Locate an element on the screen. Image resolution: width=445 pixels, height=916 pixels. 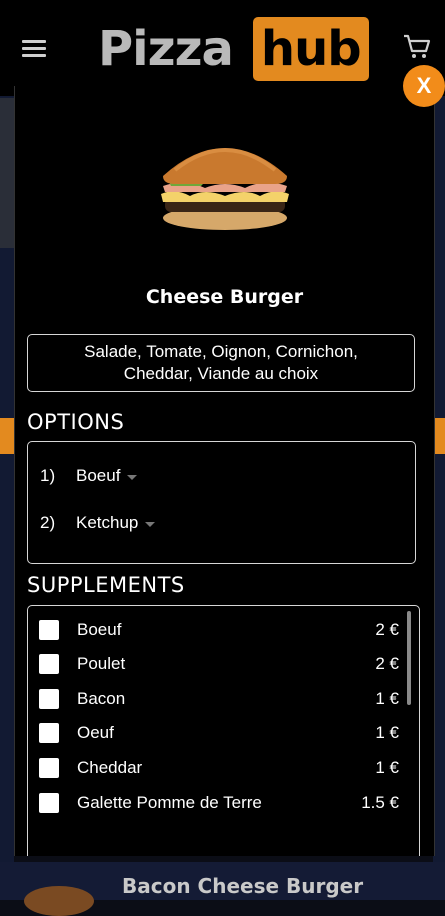
option-value: Ketchup is located at coordinates (107, 522).